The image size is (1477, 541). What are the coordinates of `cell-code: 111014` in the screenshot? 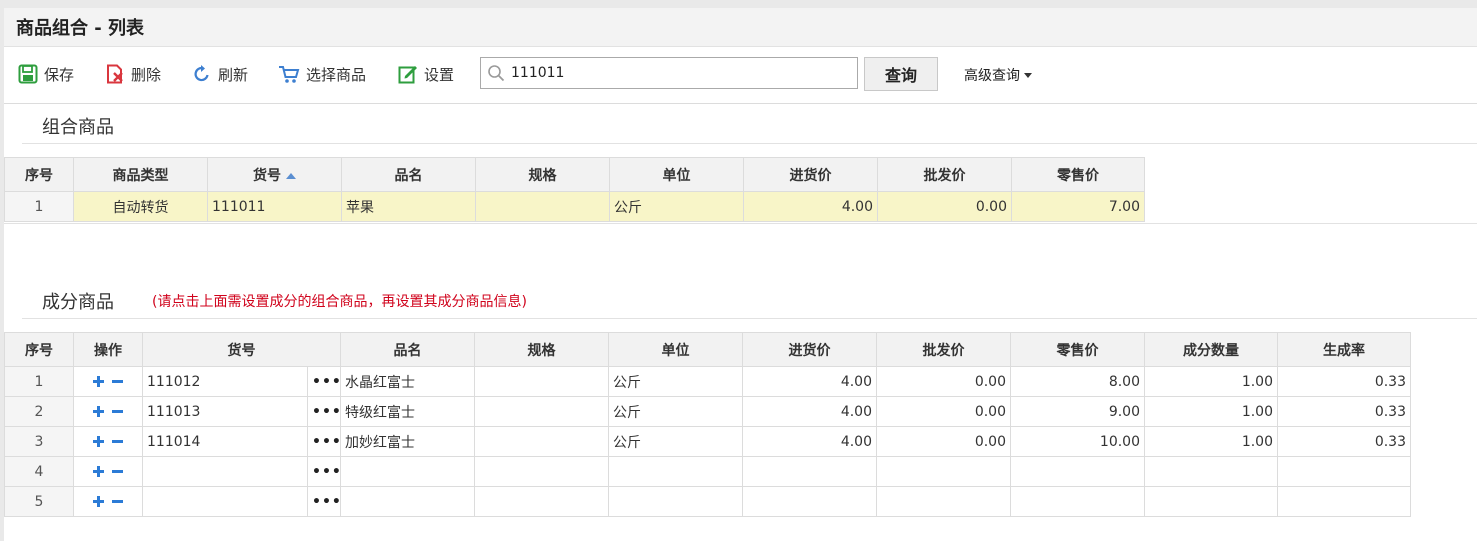 It's located at (225, 441).